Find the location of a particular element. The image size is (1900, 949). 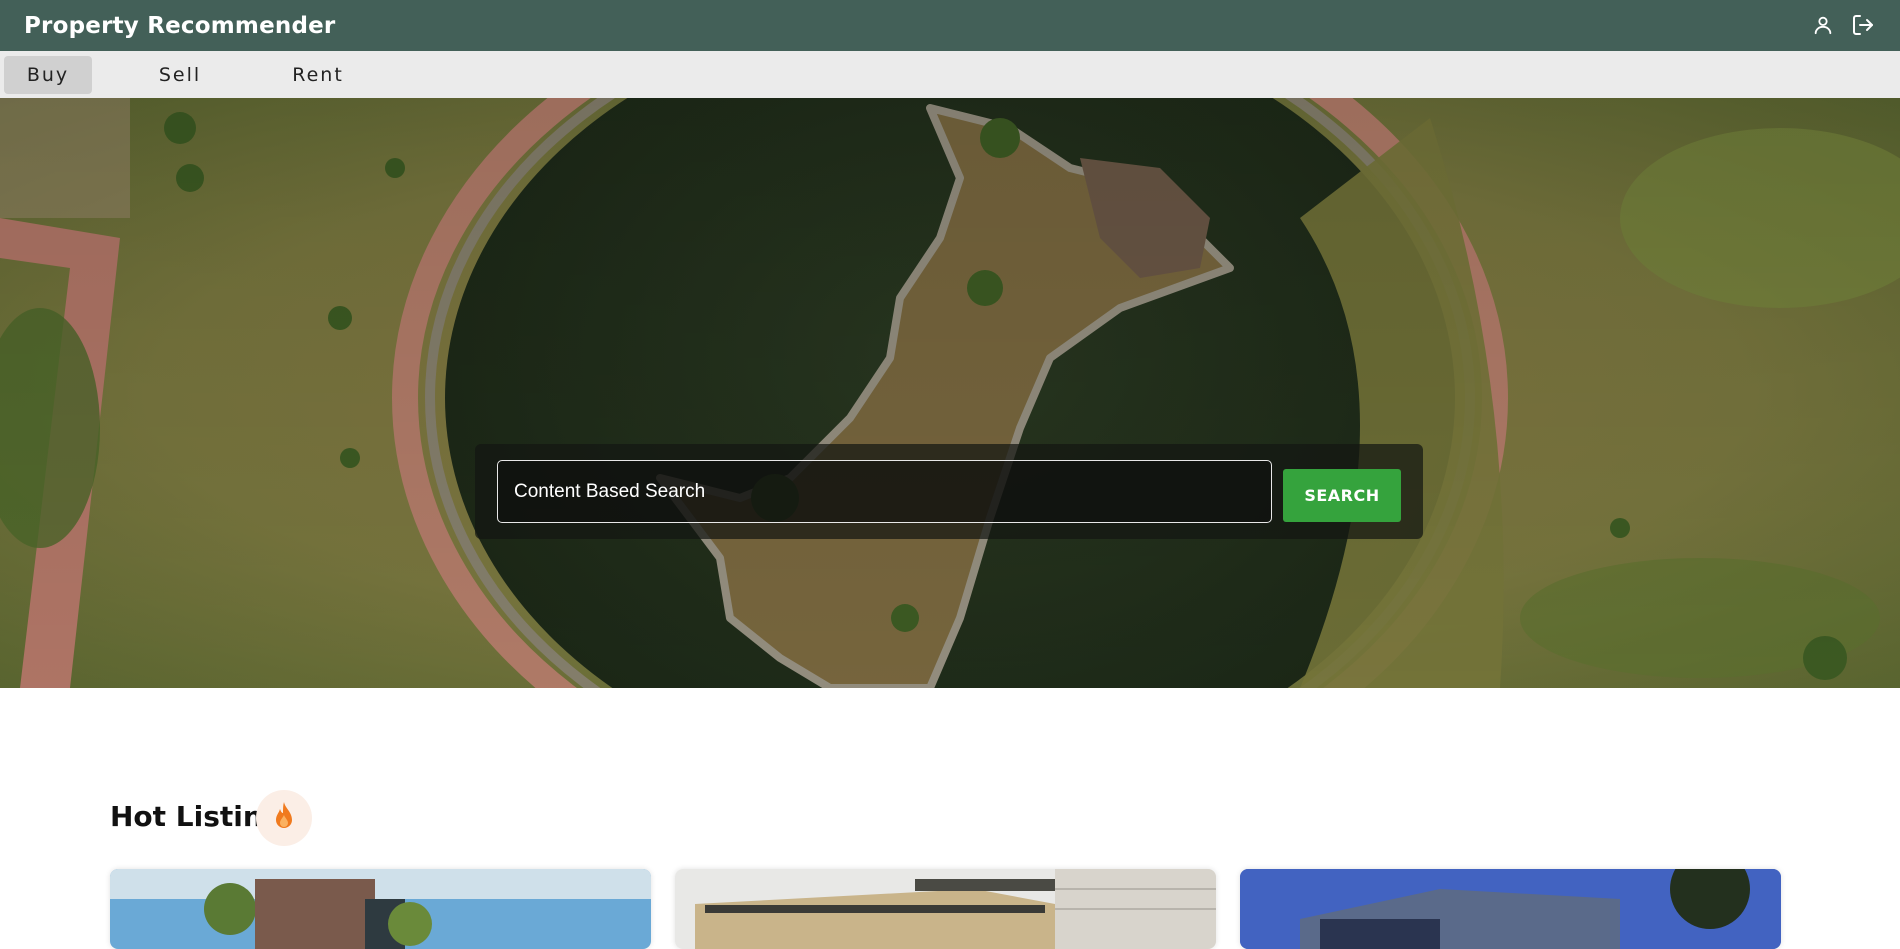

user-icon is located at coordinates (1823, 25).